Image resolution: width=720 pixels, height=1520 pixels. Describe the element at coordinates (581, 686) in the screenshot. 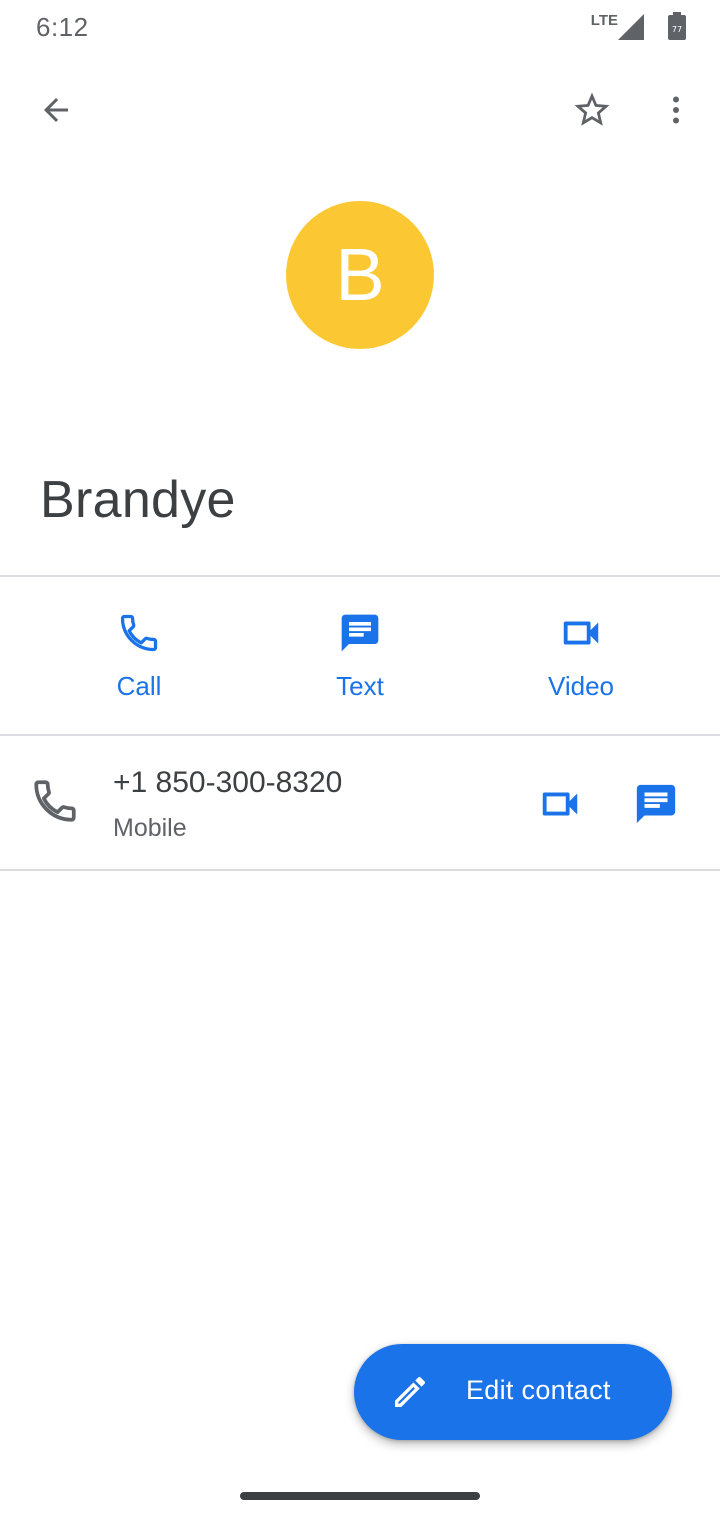

I see `video-action-label: Video` at that location.